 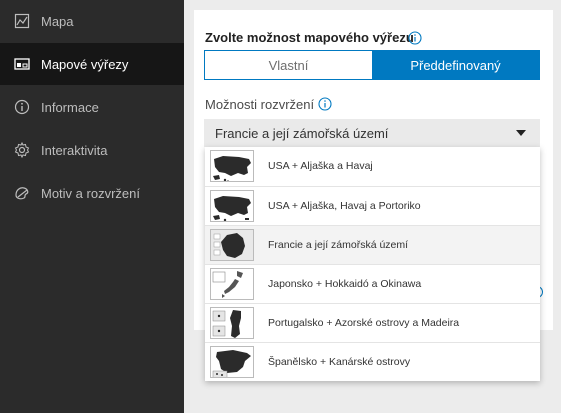 I want to click on sidebar-item-label: Informace, so click(x=70, y=107).